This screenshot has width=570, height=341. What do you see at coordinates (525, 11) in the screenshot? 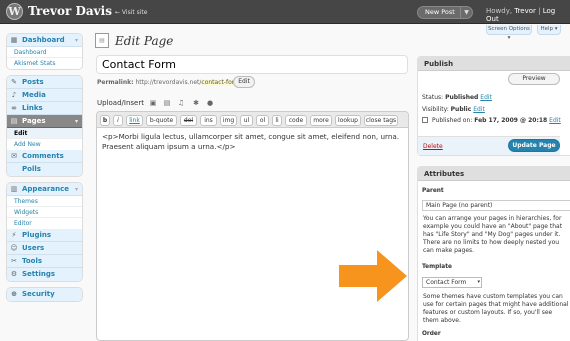
I see `user-profile-link: Trevor` at bounding box center [525, 11].